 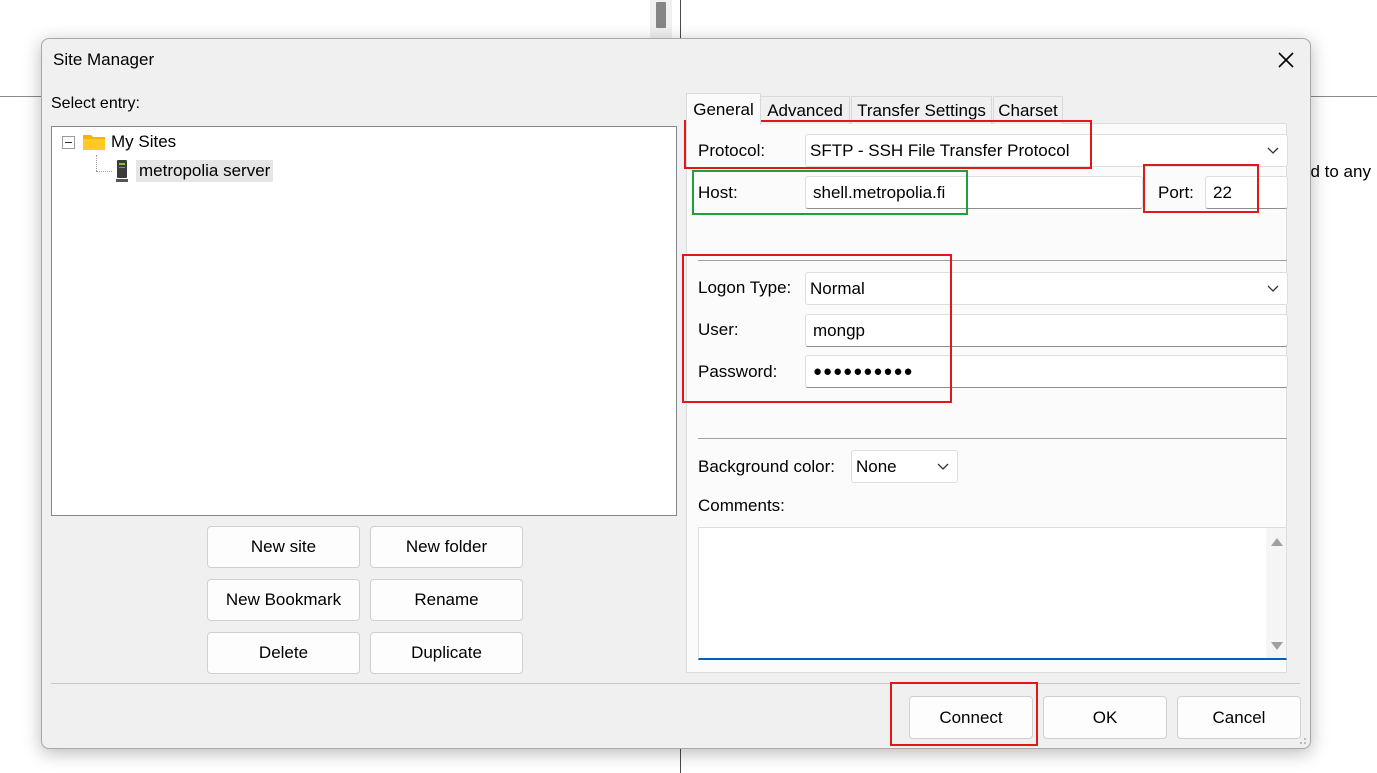 I want to click on password-input: ●●●●●●●●●●, so click(x=1046, y=371).